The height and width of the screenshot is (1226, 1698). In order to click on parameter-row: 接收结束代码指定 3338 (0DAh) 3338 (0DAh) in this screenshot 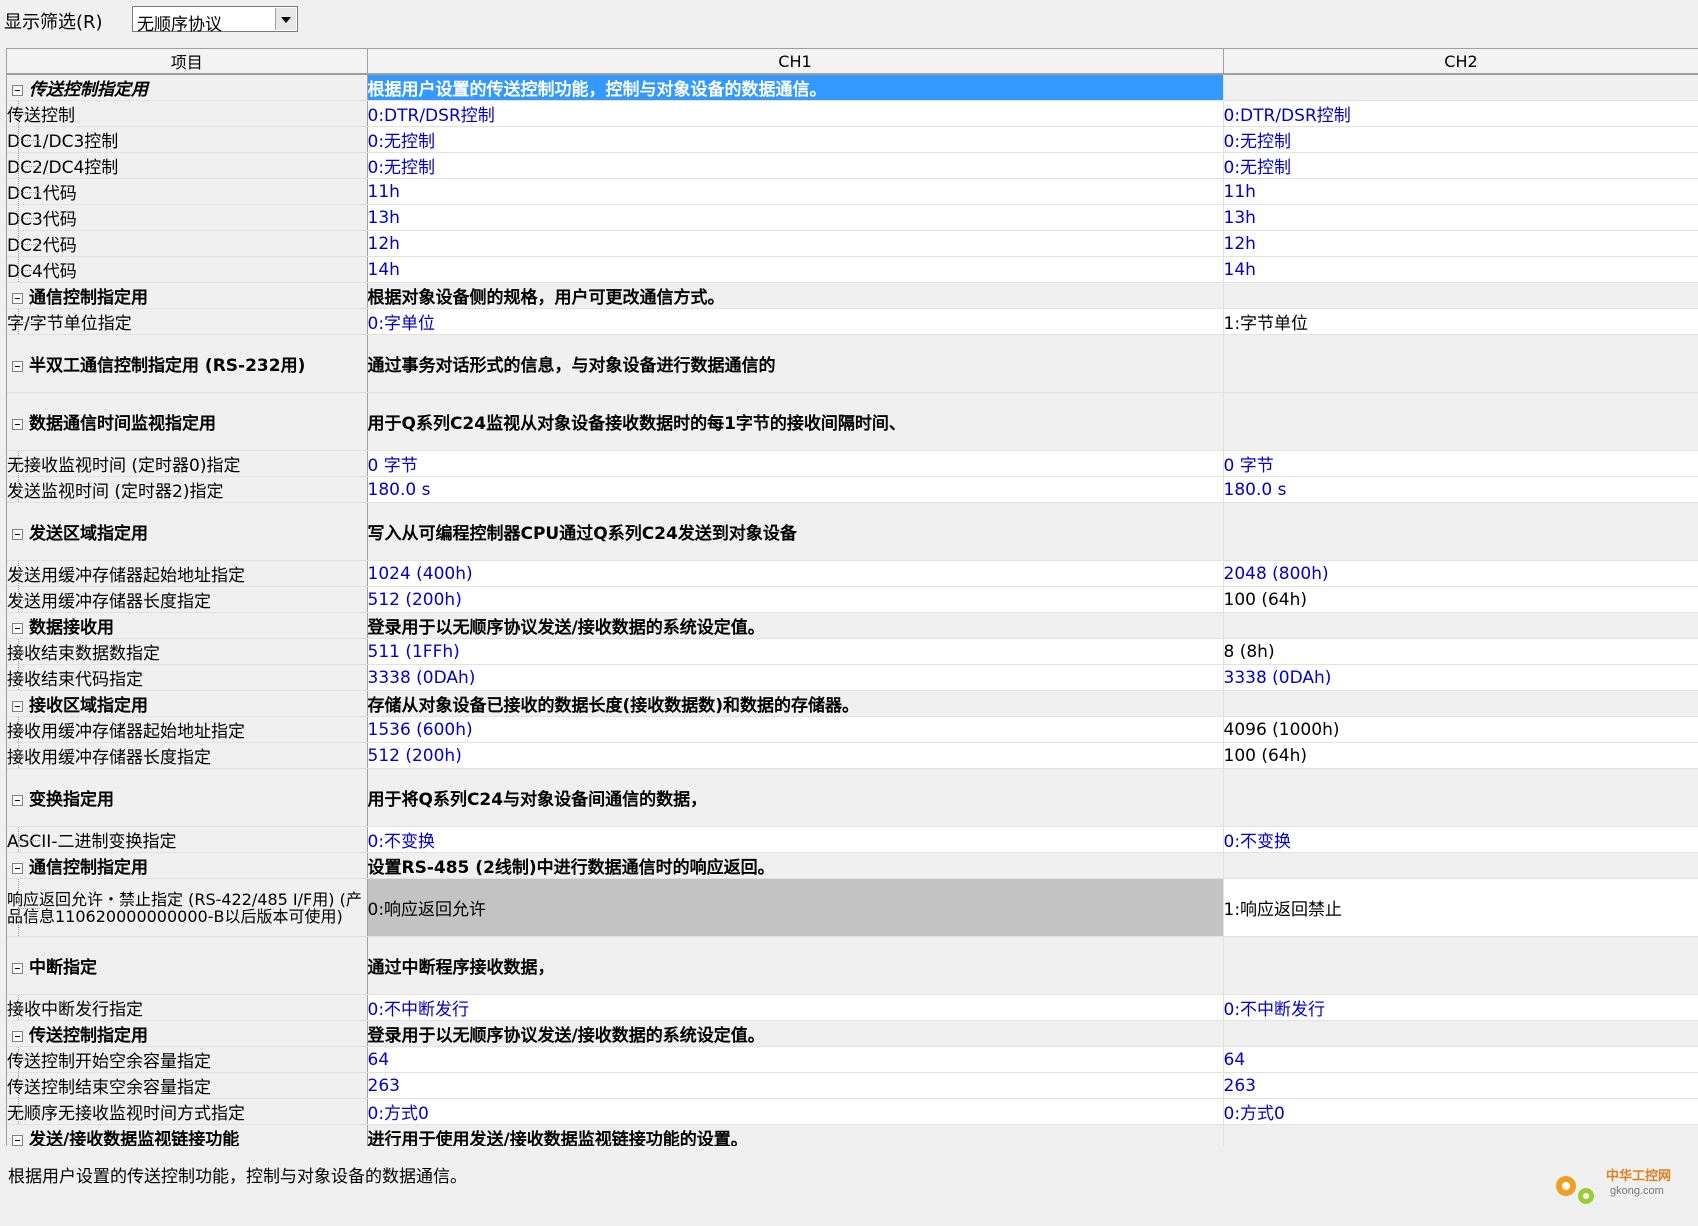, I will do `click(852, 677)`.